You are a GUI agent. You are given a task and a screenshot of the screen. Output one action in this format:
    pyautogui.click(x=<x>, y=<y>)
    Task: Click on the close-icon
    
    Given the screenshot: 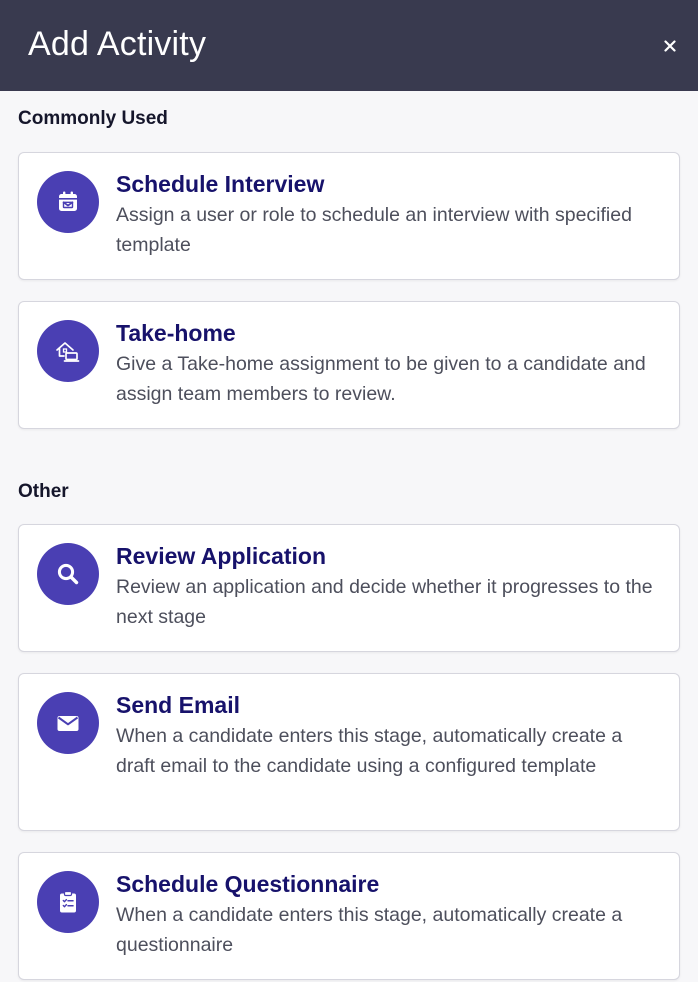 What is the action you would take?
    pyautogui.click(x=670, y=45)
    